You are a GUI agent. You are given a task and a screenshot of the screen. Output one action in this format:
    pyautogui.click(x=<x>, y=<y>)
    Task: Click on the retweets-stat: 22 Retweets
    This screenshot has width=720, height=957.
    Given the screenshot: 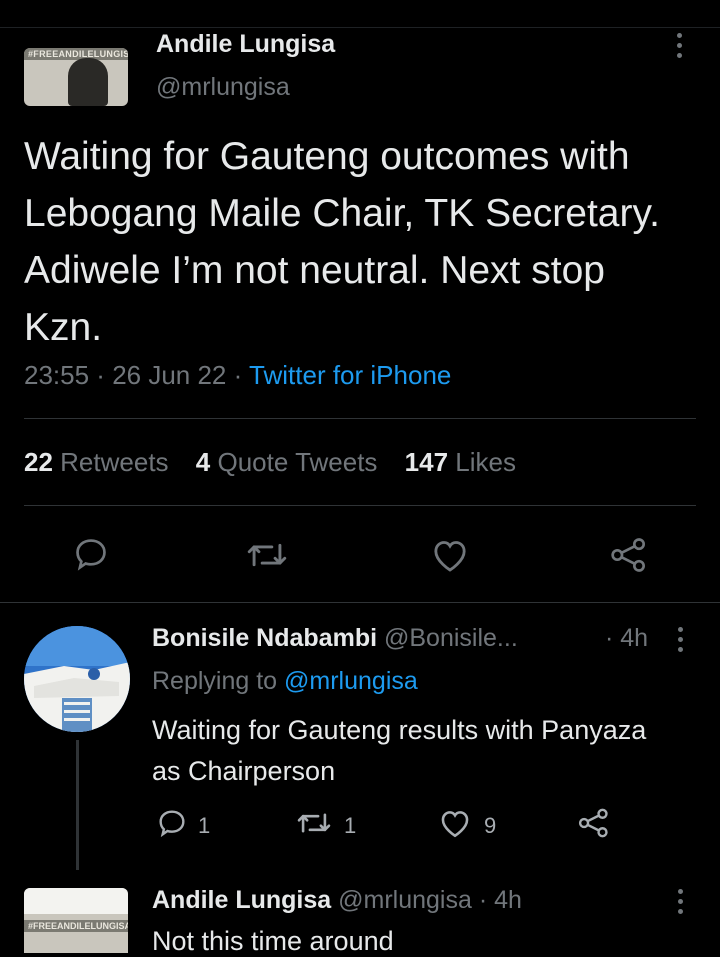 What is the action you would take?
    pyautogui.click(x=96, y=462)
    